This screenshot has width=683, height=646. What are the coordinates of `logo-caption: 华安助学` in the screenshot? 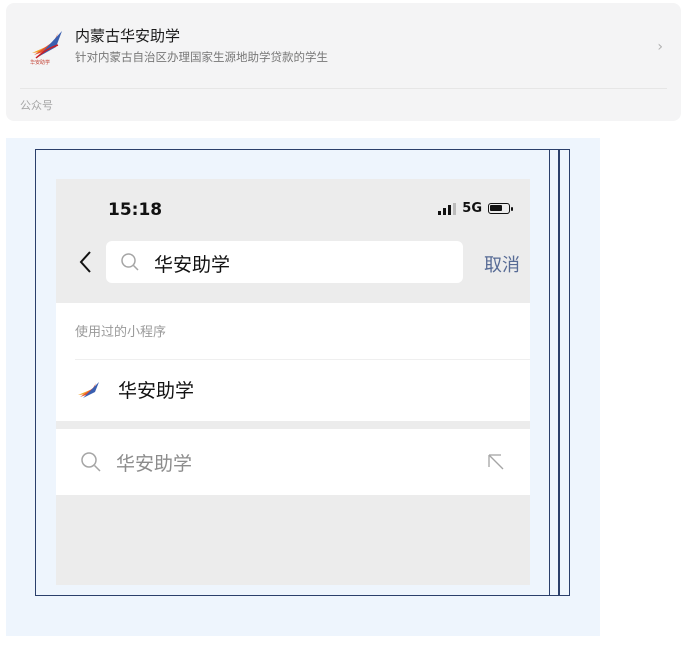 It's located at (40, 63).